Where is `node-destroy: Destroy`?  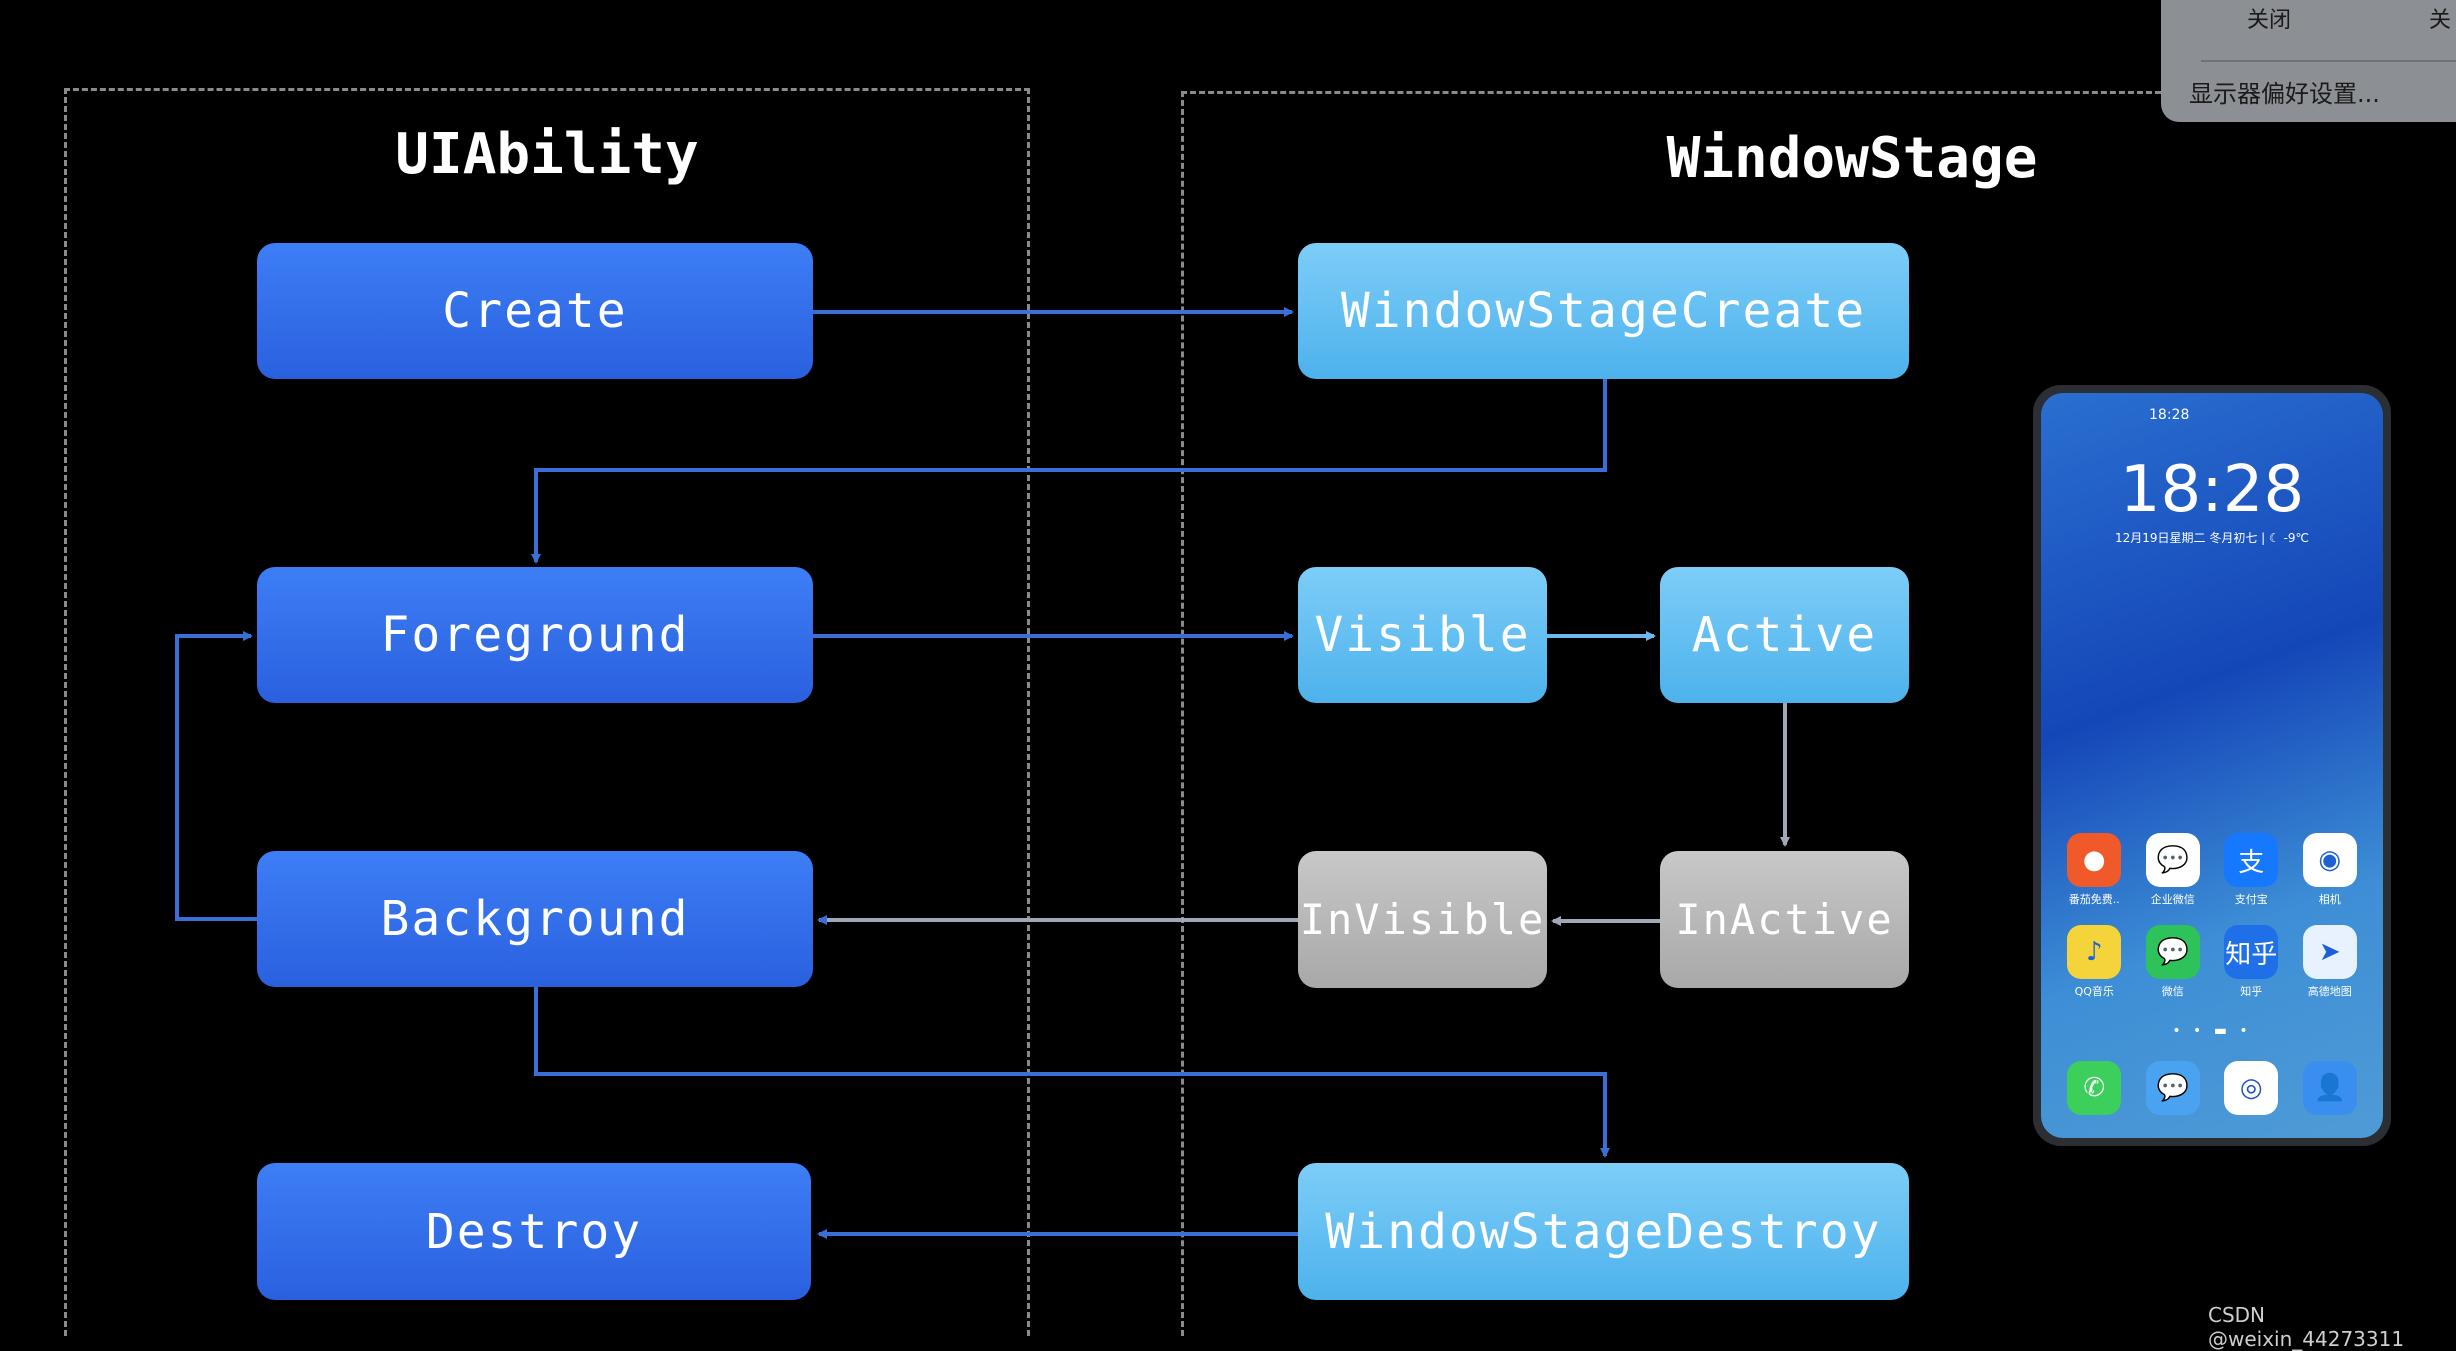 node-destroy: Destroy is located at coordinates (534, 1231).